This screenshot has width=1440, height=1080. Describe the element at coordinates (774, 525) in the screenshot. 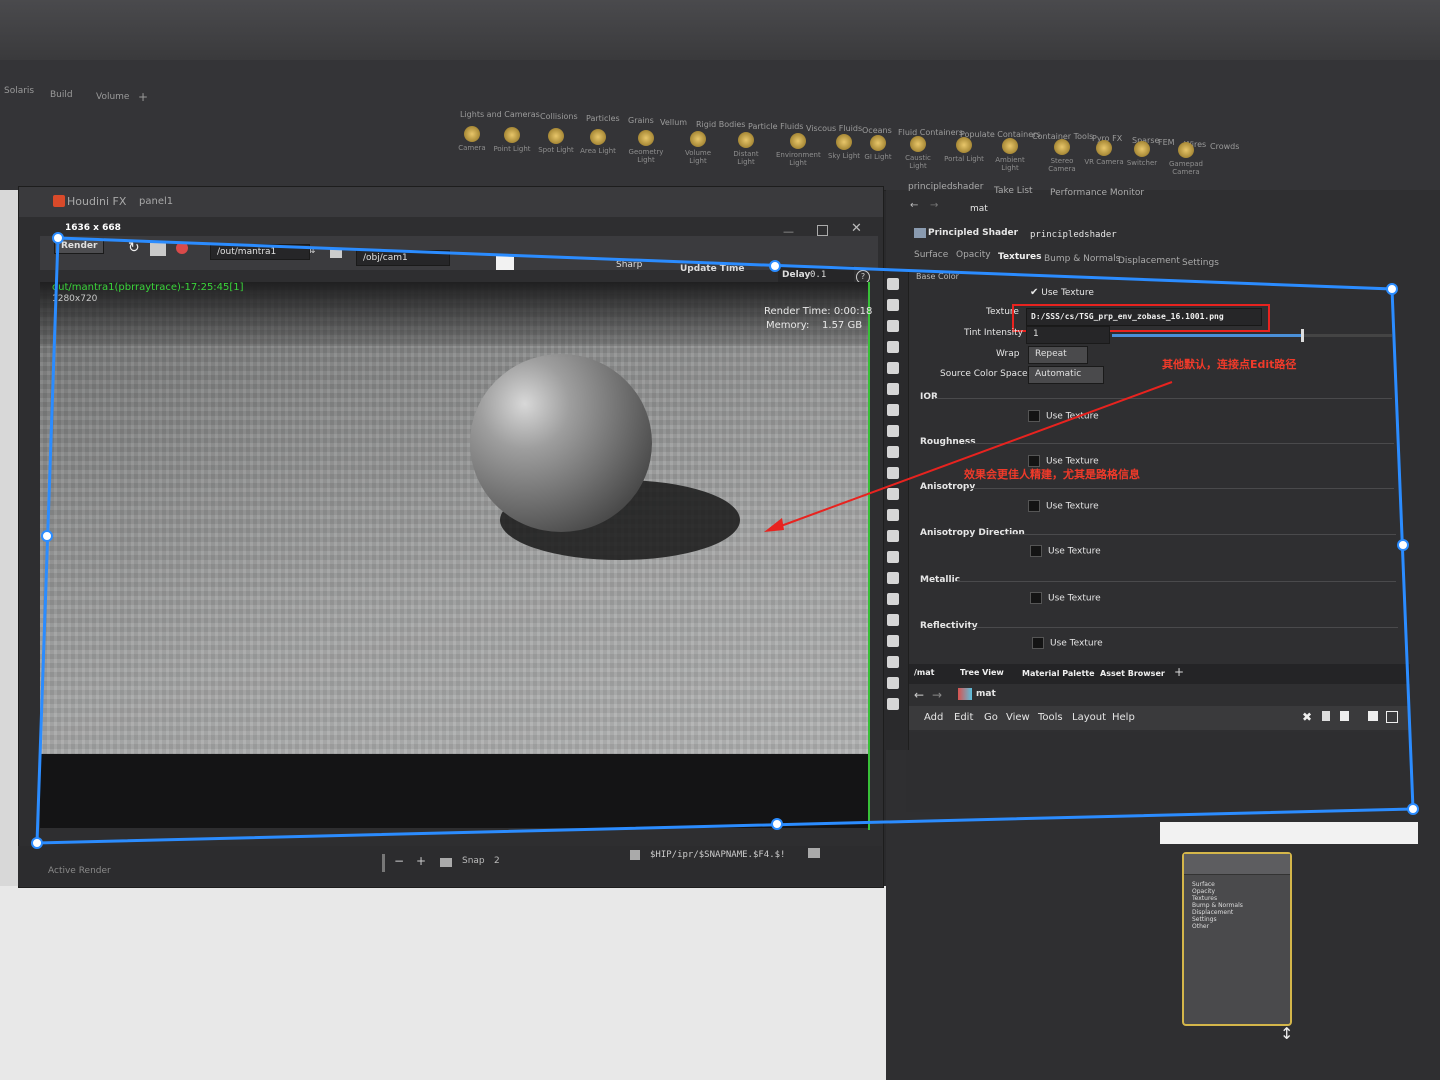

I see `arrow-head` at that location.